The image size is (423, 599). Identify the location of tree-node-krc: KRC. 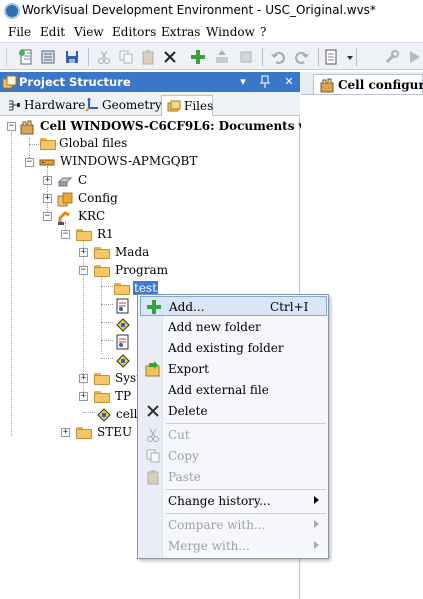
(91, 216).